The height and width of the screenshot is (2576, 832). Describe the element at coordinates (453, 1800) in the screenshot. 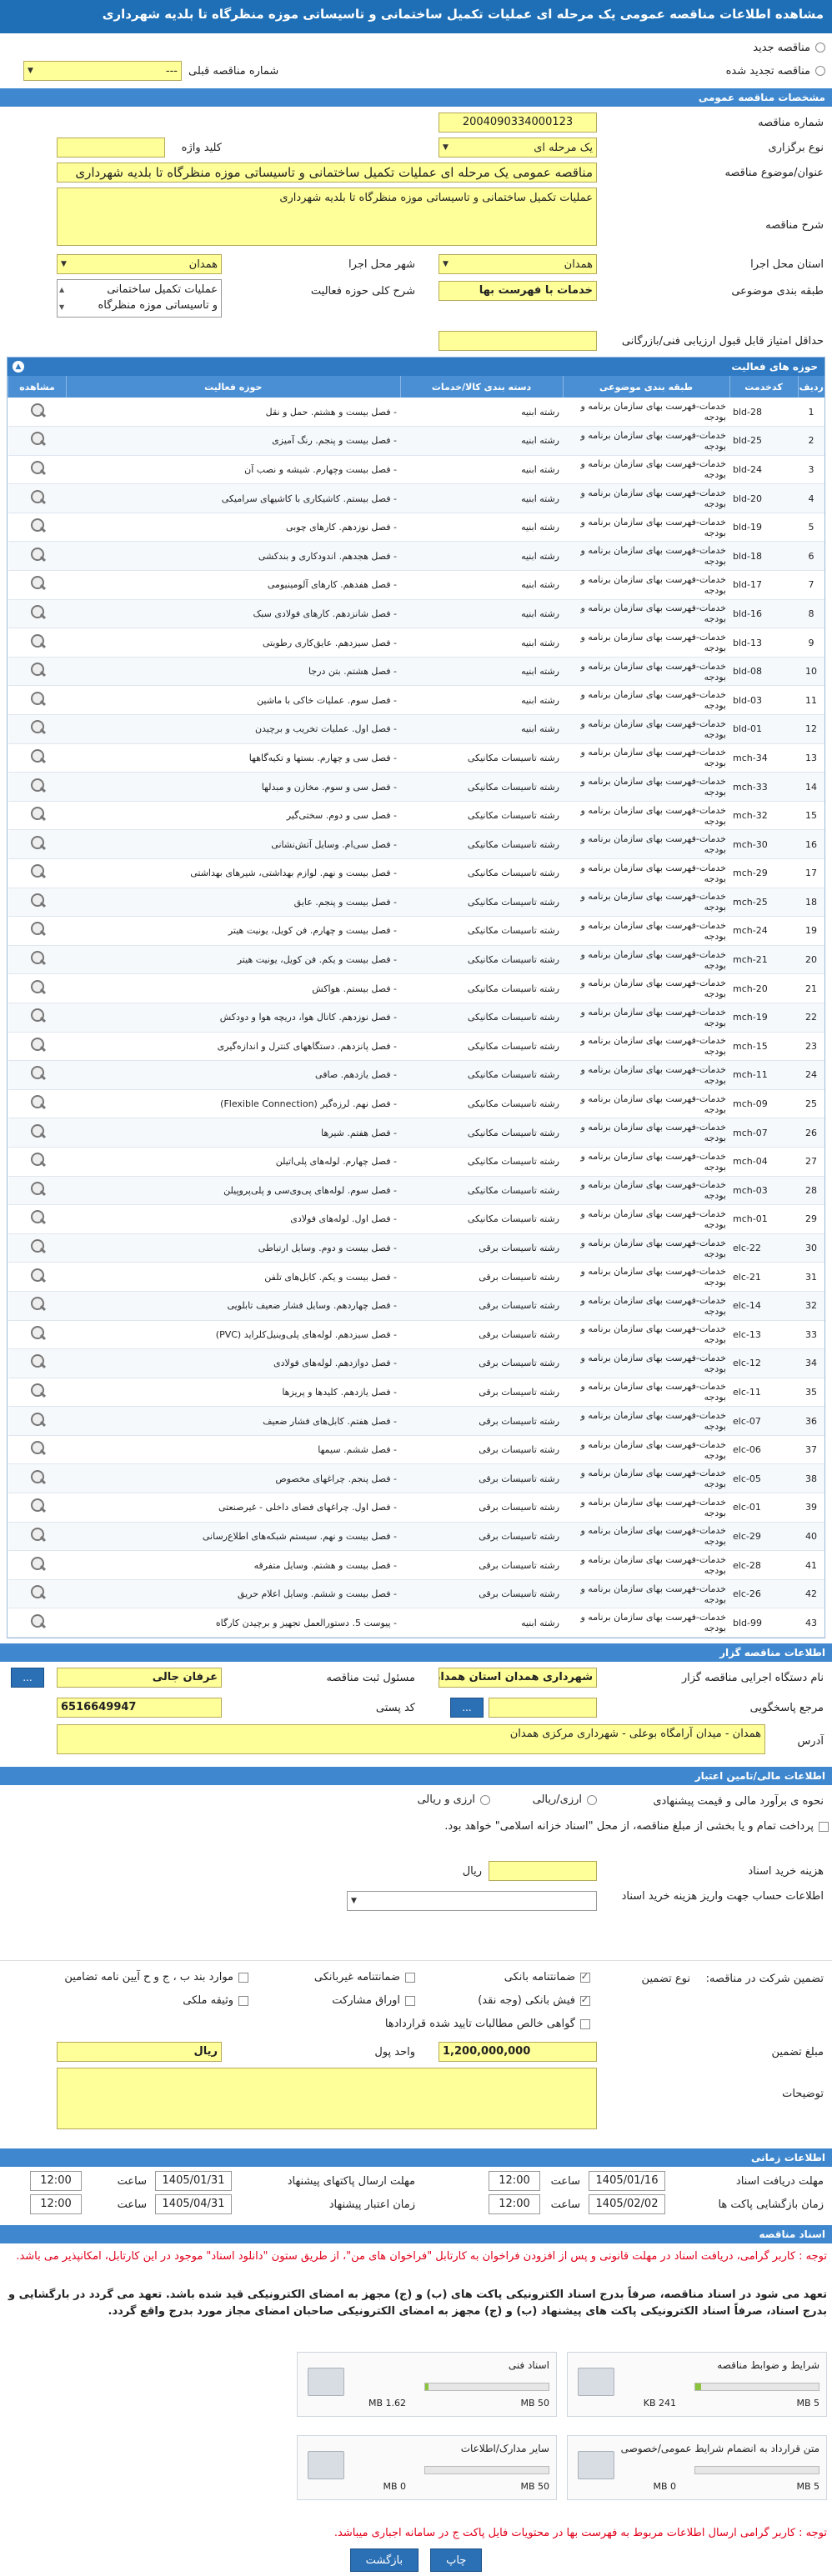

I see `estimate-fx-option: ارزی و ریالی` at that location.